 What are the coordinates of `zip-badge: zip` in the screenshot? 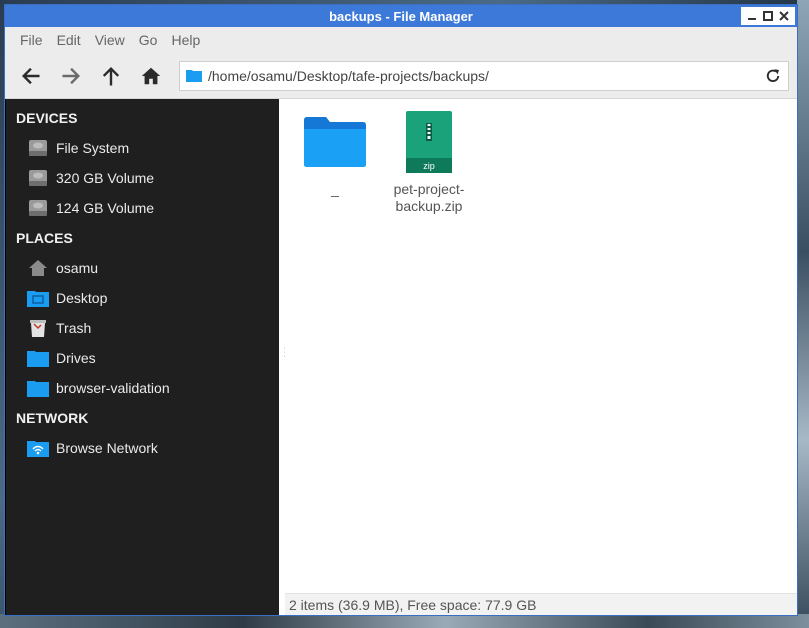 It's located at (429, 166).